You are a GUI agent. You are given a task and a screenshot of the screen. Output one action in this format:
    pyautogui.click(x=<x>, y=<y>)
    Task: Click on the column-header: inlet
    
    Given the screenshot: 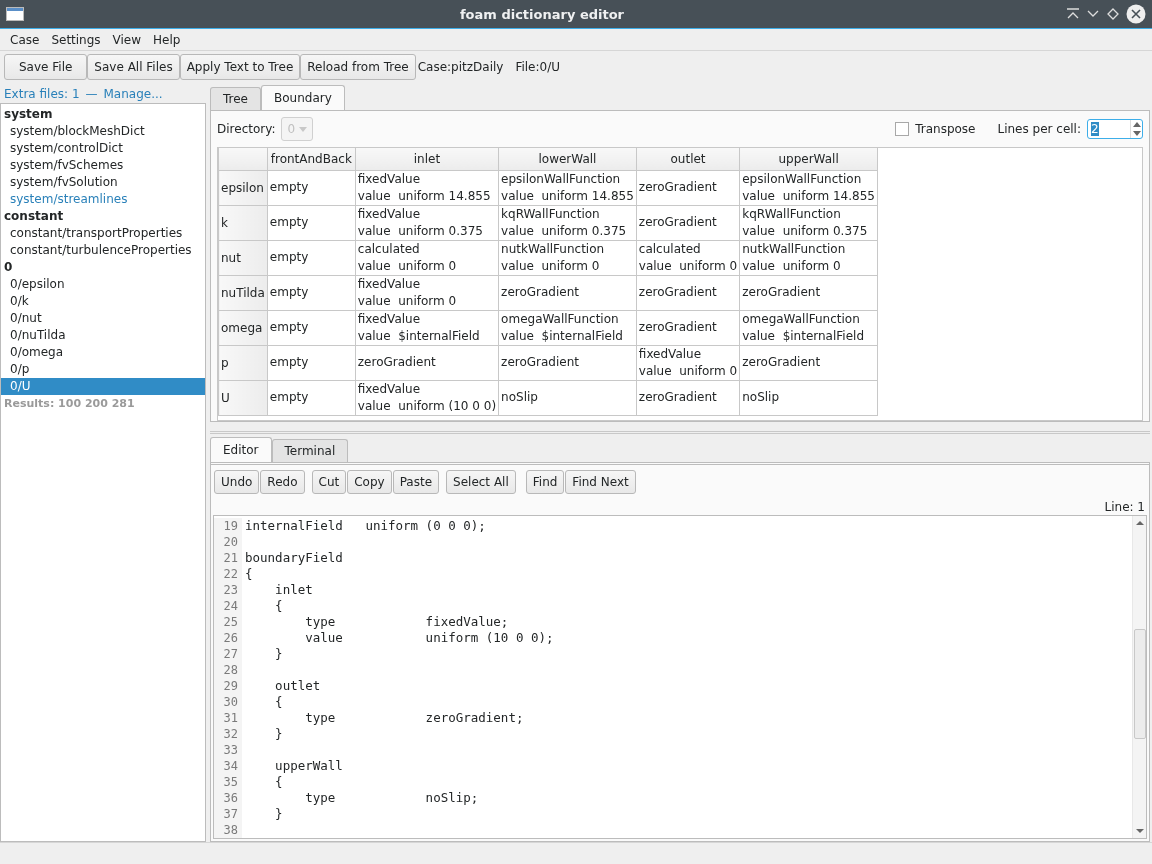 What is the action you would take?
    pyautogui.click(x=427, y=159)
    